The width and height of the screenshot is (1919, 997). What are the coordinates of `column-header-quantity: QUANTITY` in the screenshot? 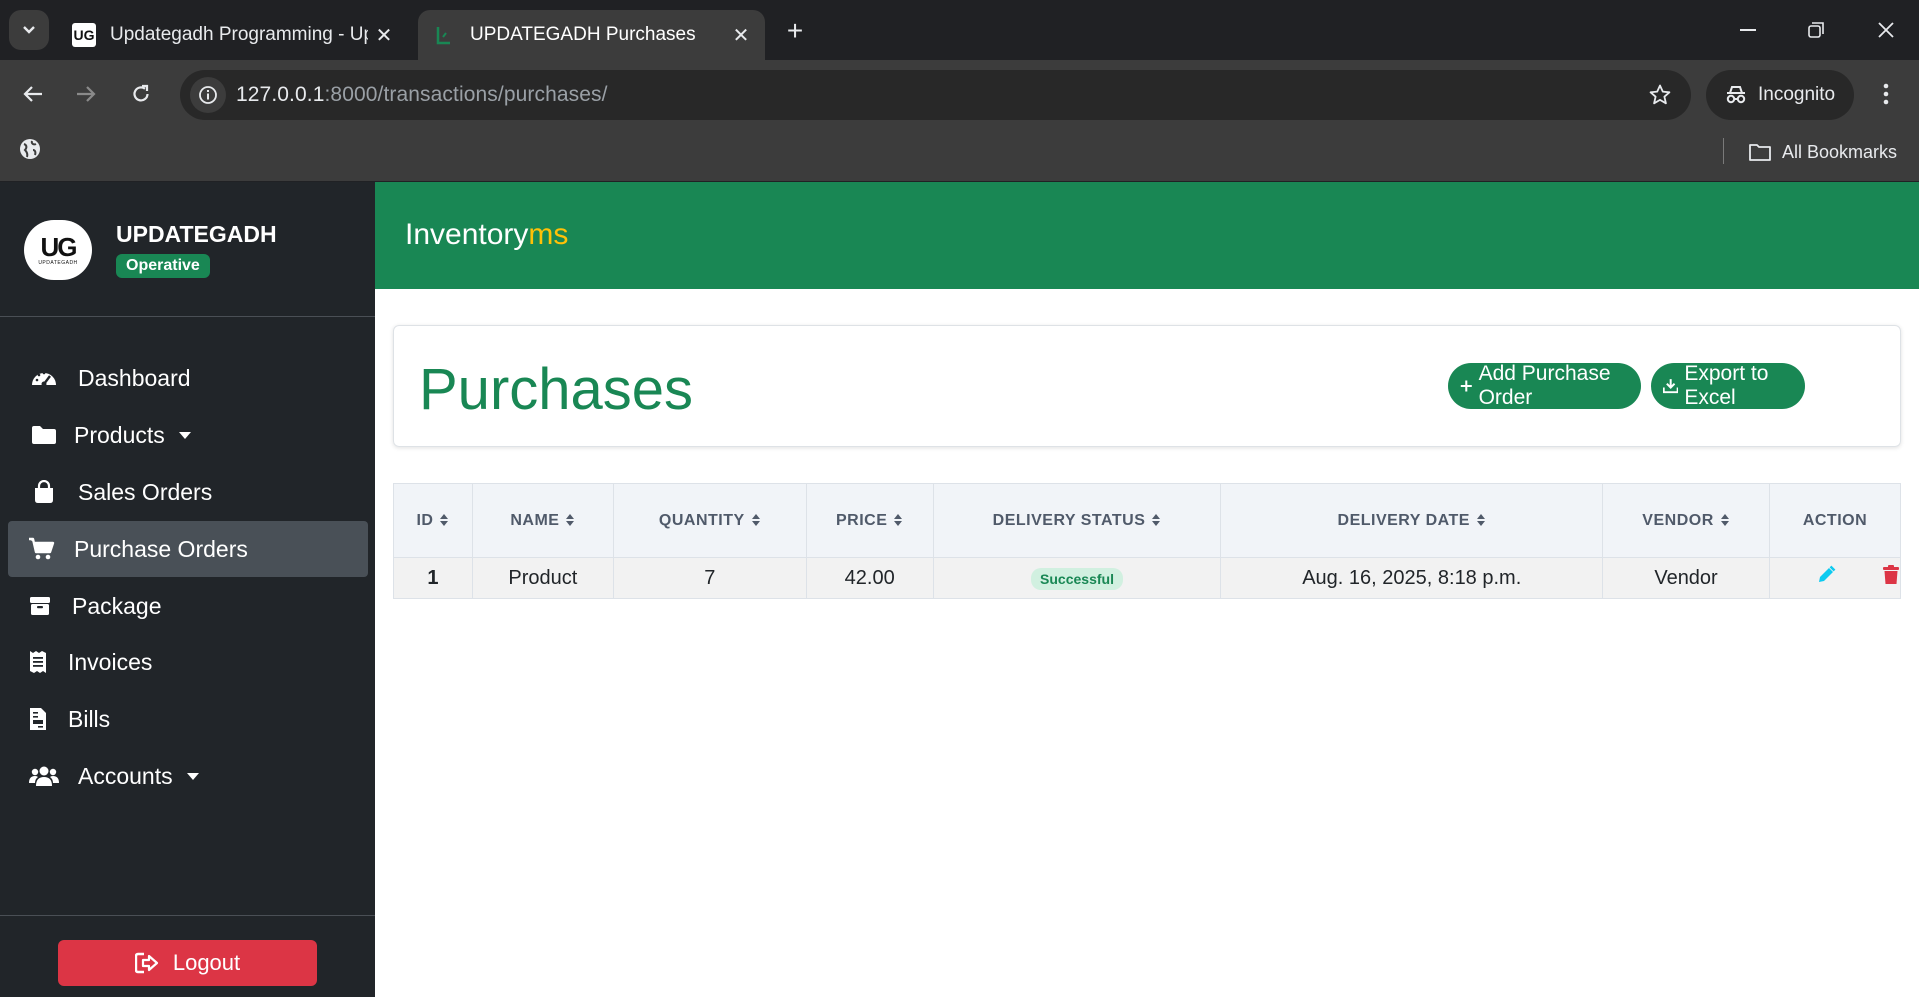 It's located at (709, 520).